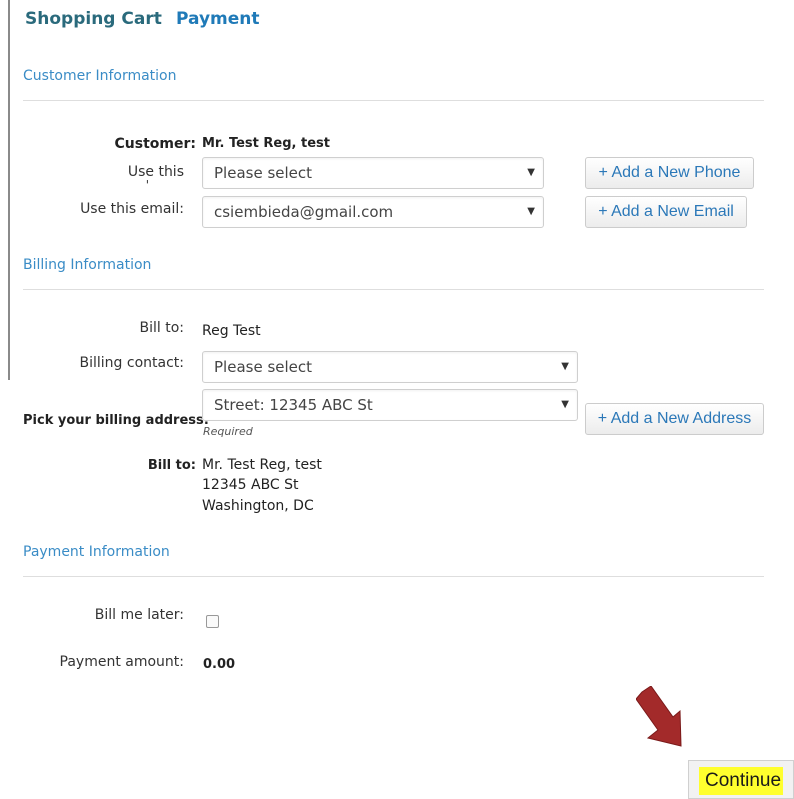 The image size is (794, 799). I want to click on phone-select-value: Please select, so click(263, 173).